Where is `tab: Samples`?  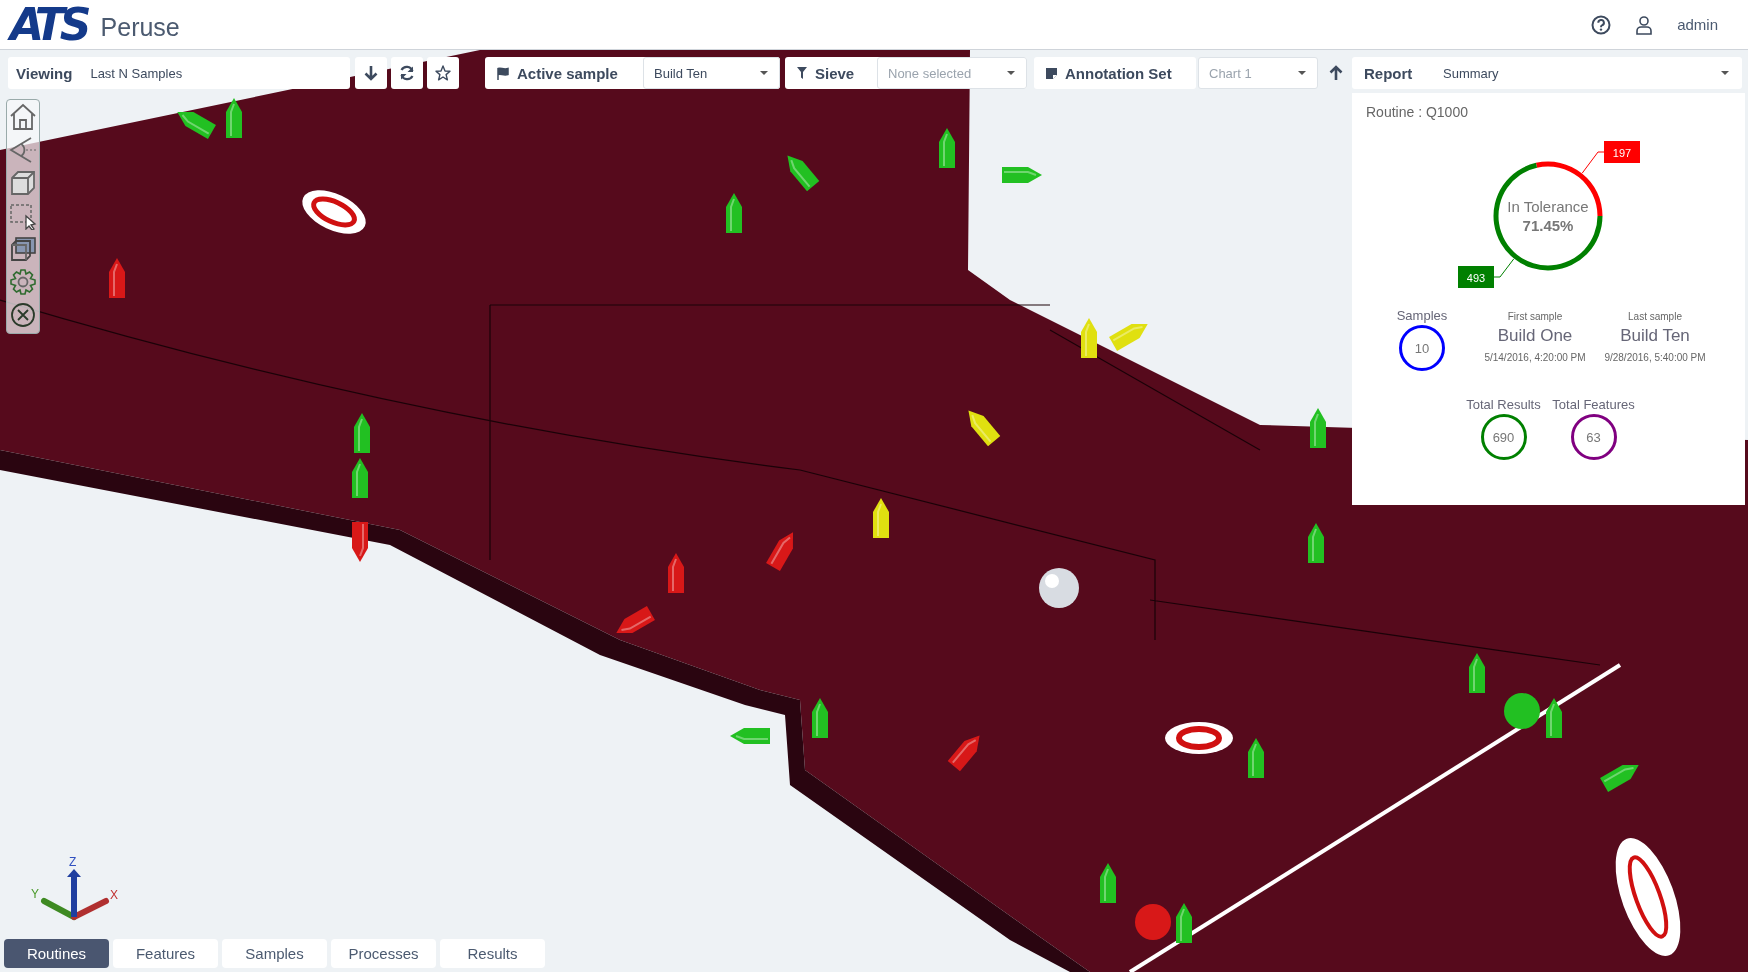
tab: Samples is located at coordinates (274, 953).